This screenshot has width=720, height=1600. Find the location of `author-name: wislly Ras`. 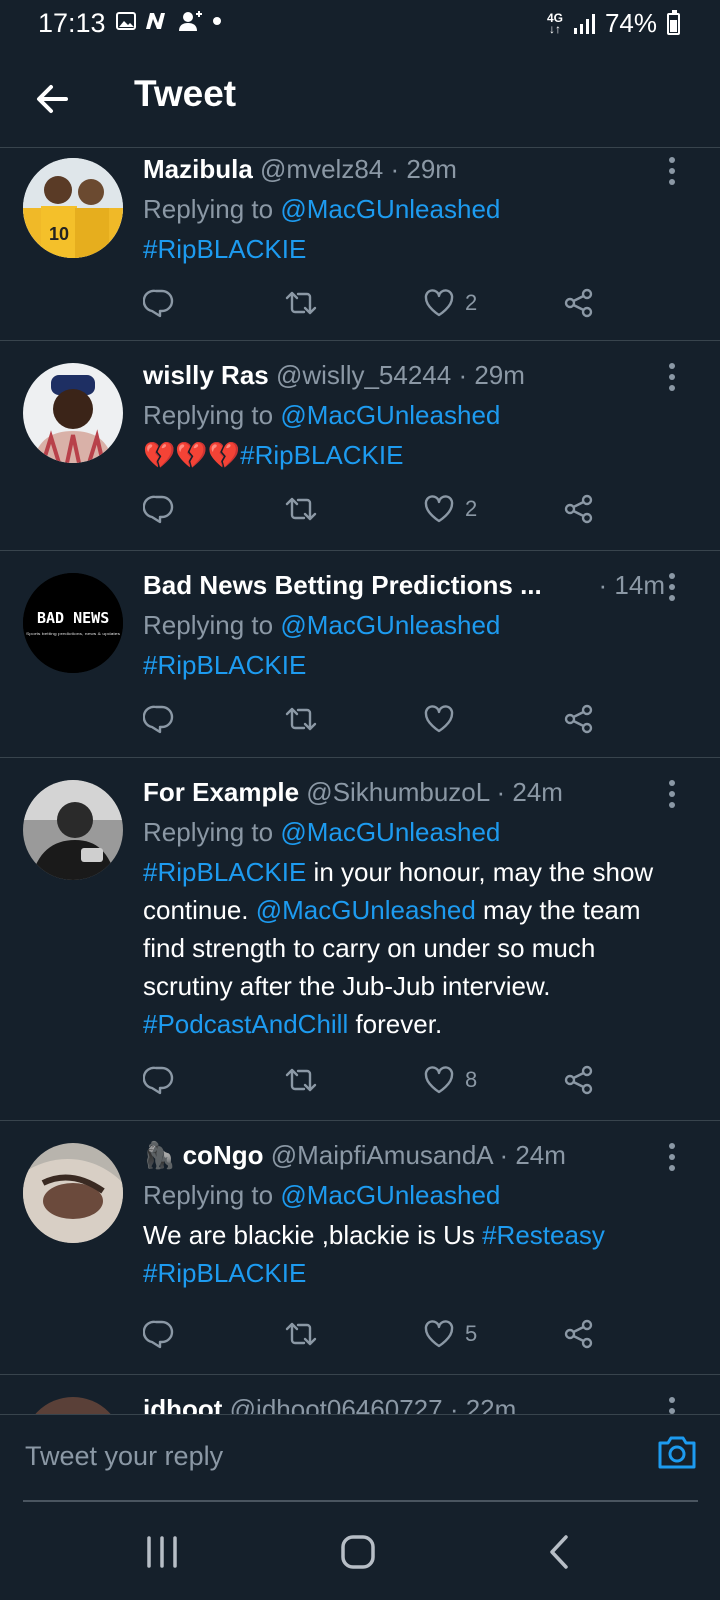

author-name: wislly Ras is located at coordinates (206, 375).